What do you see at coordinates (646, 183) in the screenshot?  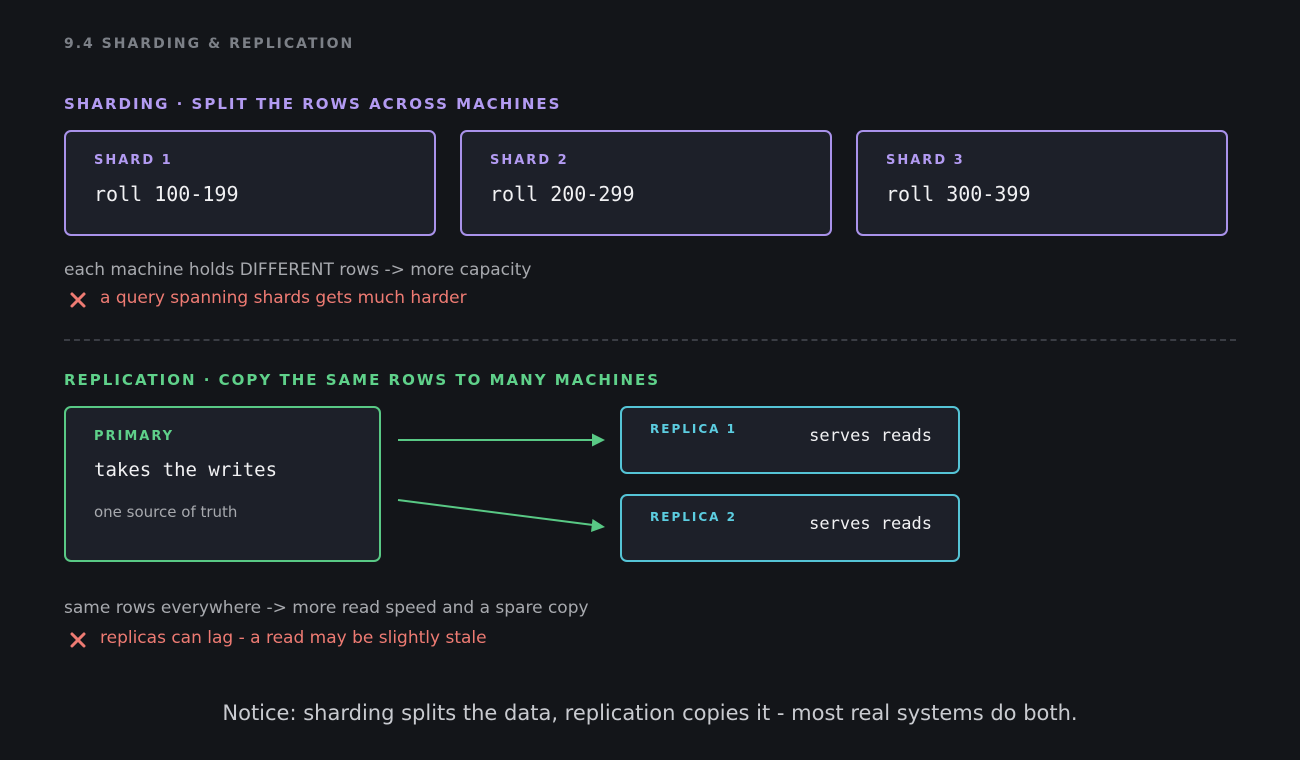 I see `shard-2-box: SHARD 2 roll 200-299` at bounding box center [646, 183].